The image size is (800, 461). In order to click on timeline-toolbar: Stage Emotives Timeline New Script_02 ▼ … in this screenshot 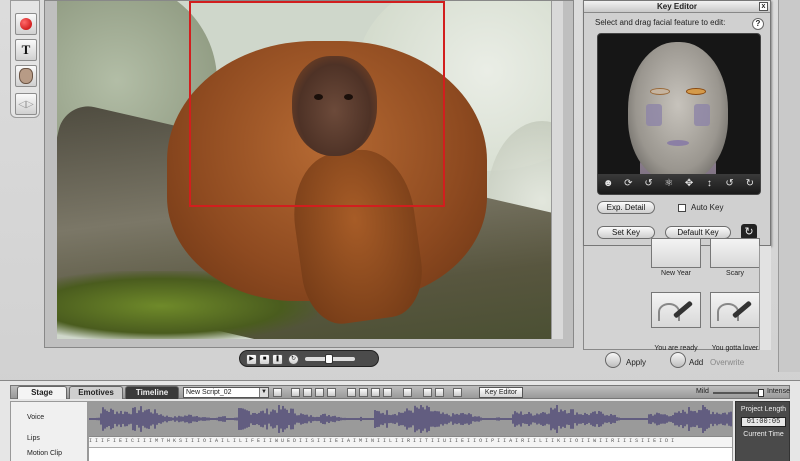, I will do `click(400, 392)`.